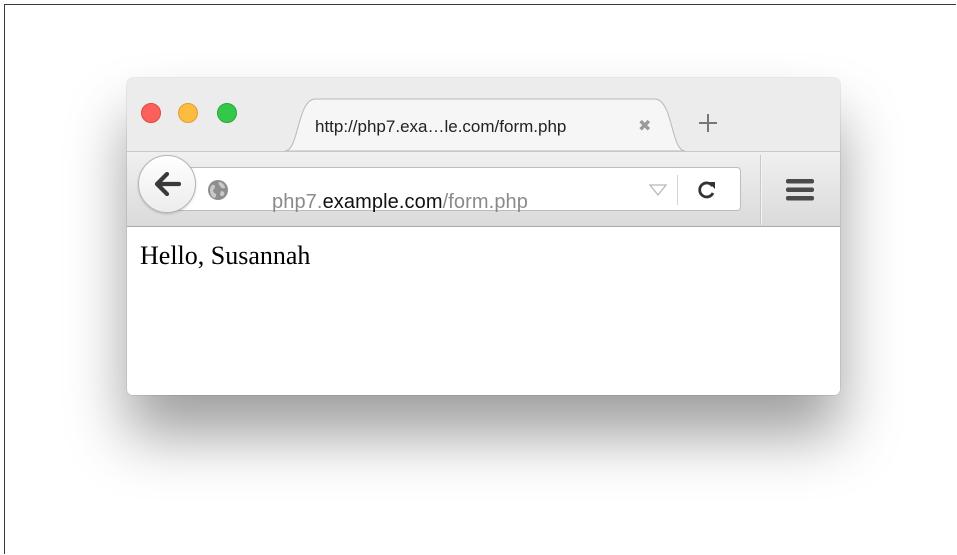 The height and width of the screenshot is (555, 957). I want to click on new-tab-button, so click(708, 123).